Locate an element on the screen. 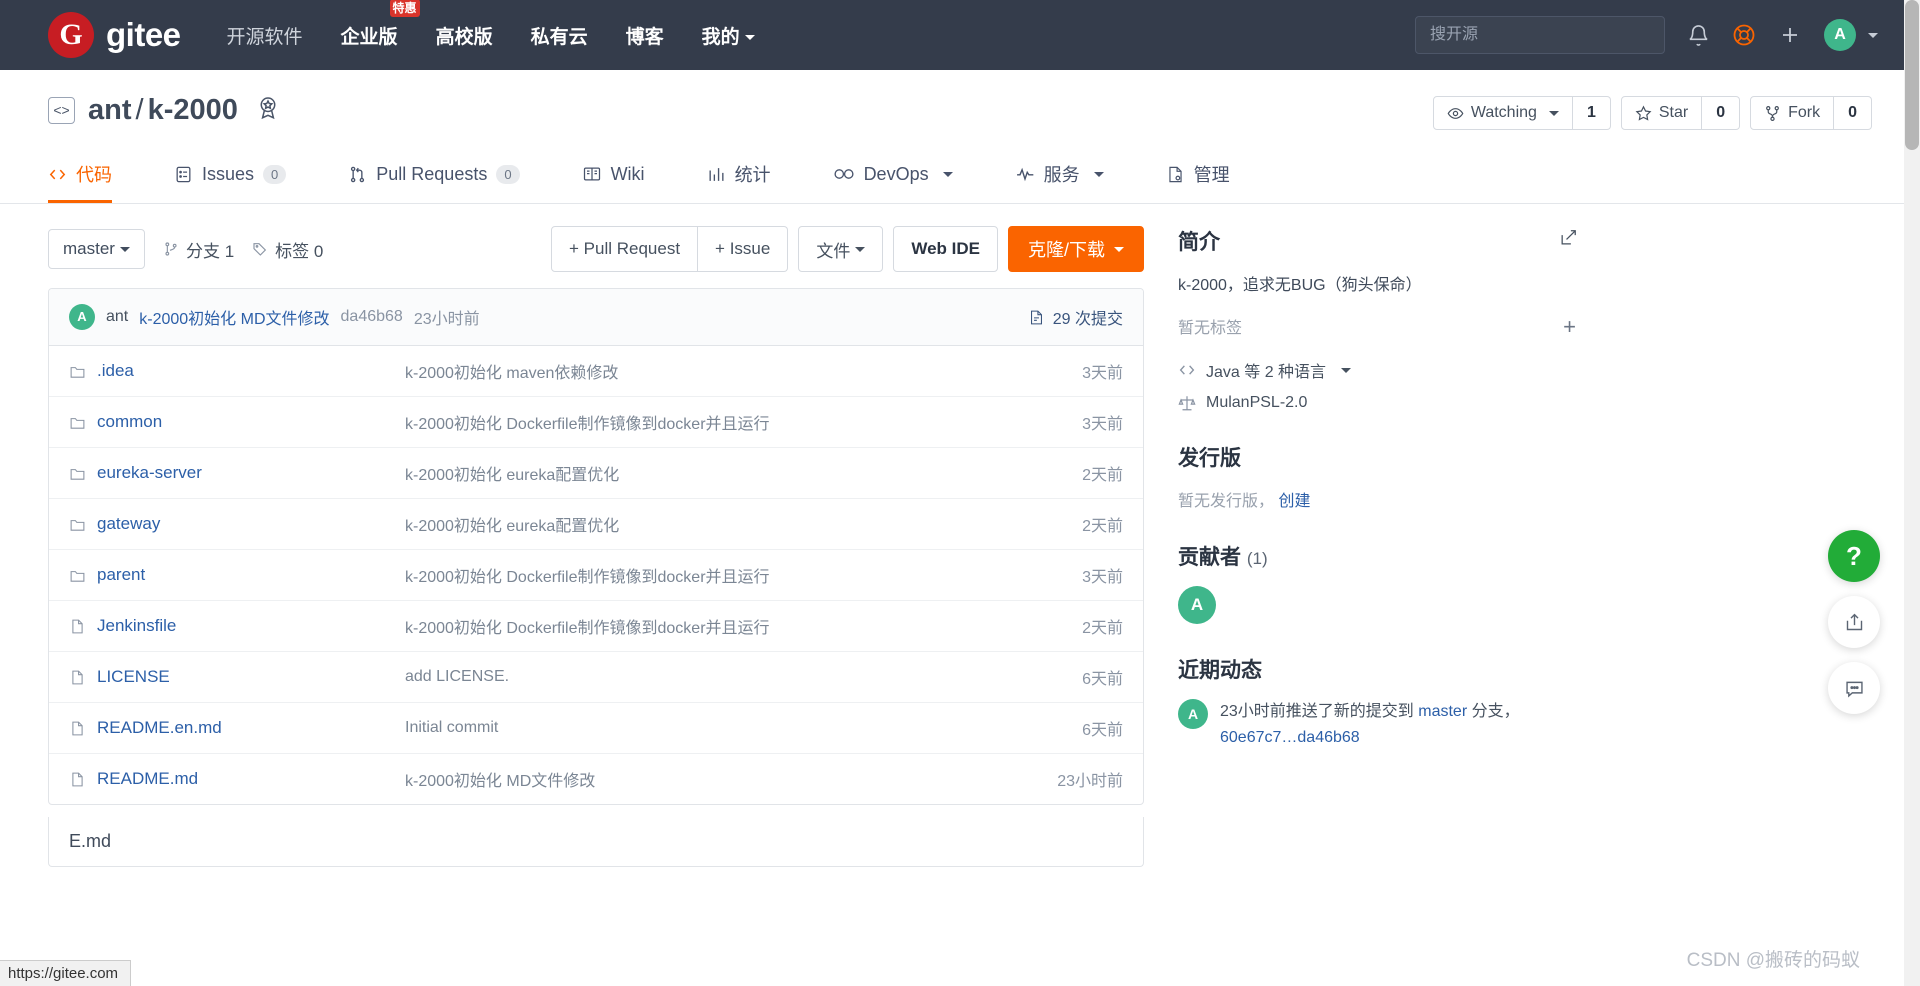 The width and height of the screenshot is (1920, 986). infinity-icon is located at coordinates (844, 174).